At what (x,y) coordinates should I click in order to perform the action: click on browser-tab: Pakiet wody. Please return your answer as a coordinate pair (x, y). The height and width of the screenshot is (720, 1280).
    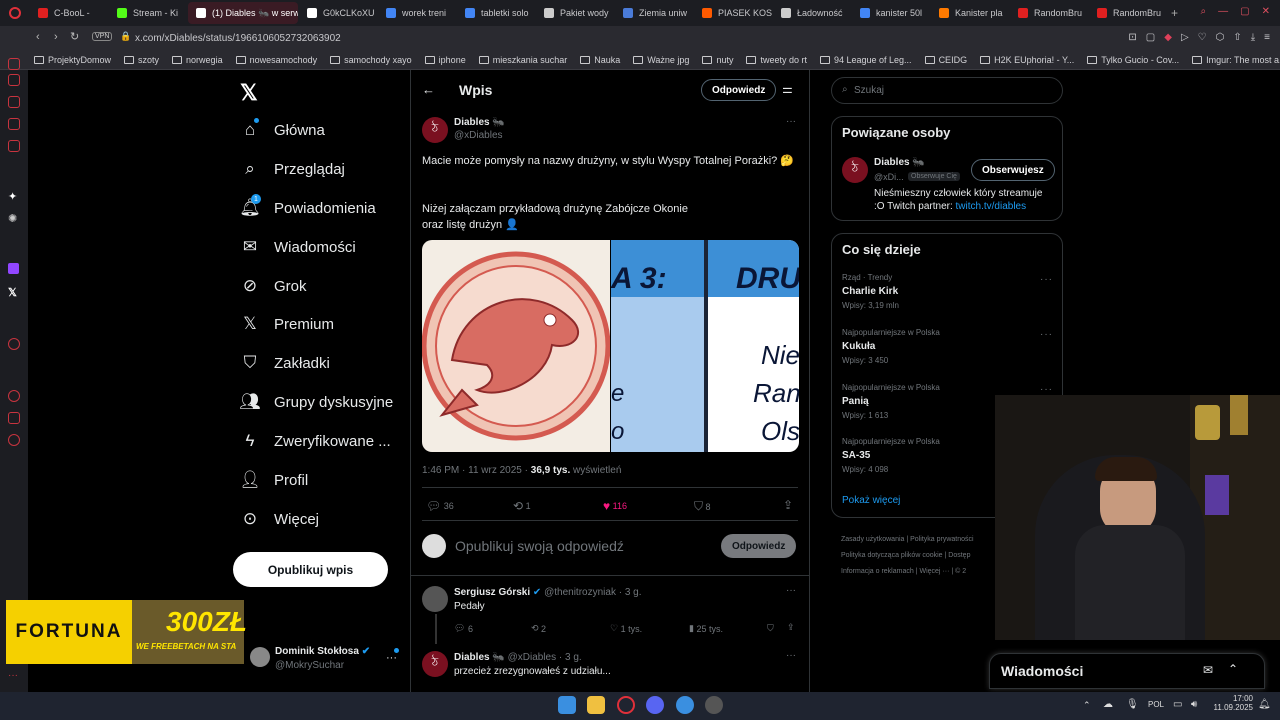
    Looking at the image, I should click on (575, 13).